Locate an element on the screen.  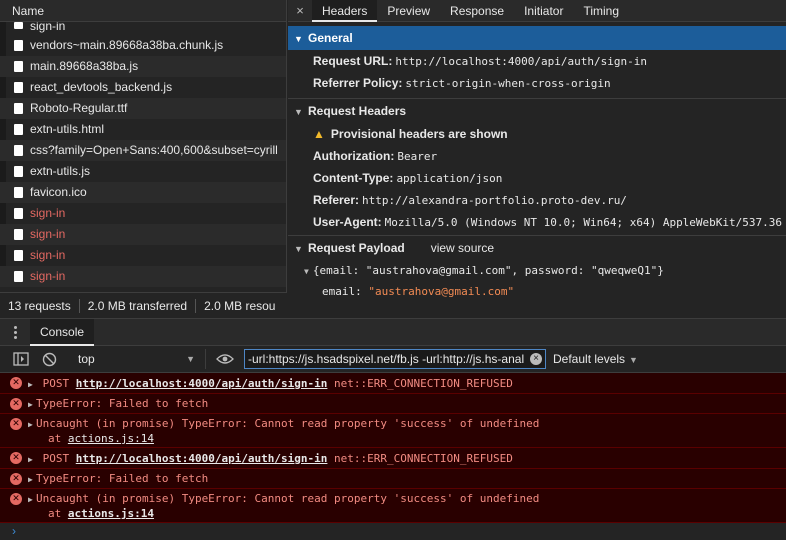
error-text: TypeError: Failed to fetch is located at coordinates (122, 403).